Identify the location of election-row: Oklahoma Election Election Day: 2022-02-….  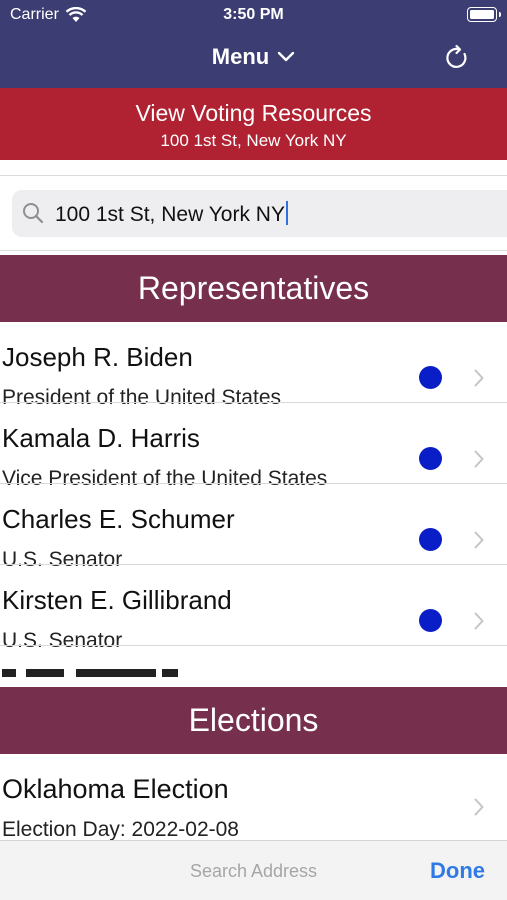
(253, 797).